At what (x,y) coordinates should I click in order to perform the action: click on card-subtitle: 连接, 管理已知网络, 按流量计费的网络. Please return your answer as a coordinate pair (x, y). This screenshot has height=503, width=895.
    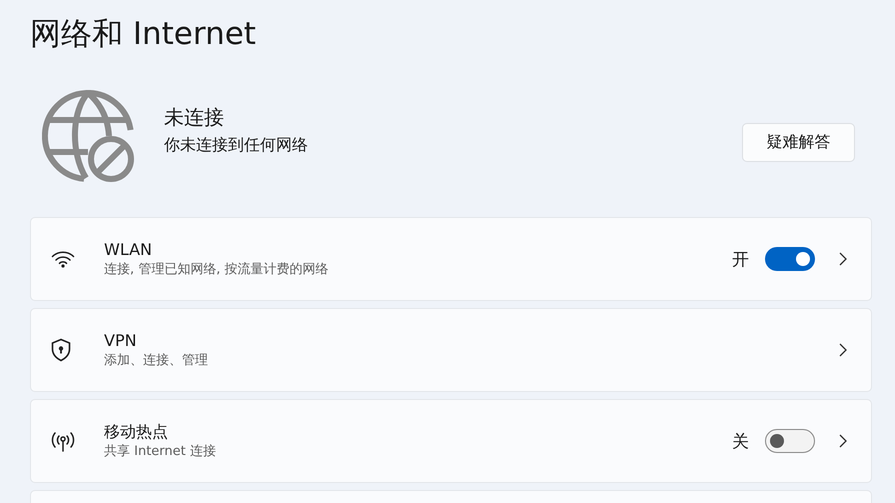
    Looking at the image, I should click on (217, 270).